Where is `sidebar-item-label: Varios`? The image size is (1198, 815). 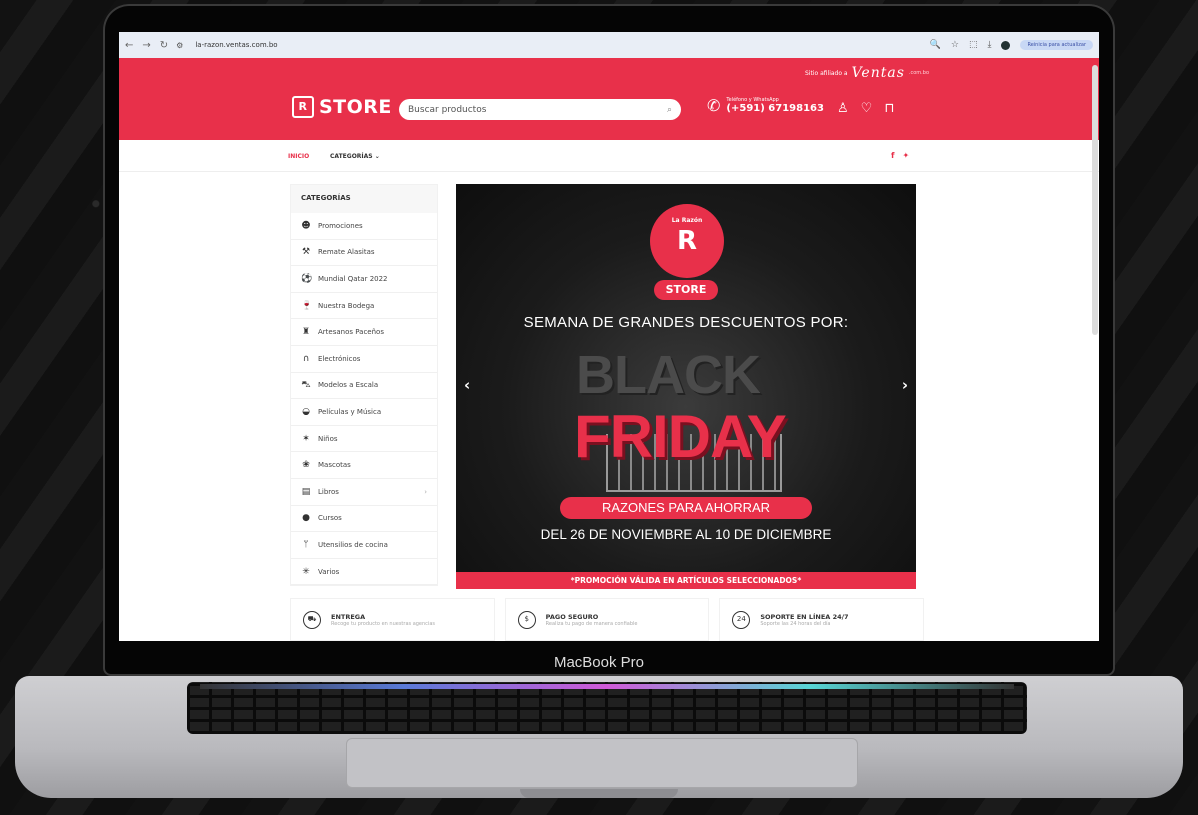
sidebar-item-label: Varios is located at coordinates (329, 571).